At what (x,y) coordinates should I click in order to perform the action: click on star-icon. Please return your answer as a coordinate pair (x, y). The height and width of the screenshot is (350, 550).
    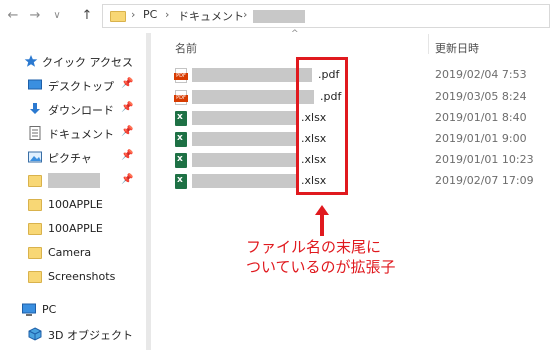
    Looking at the image, I should click on (31, 61).